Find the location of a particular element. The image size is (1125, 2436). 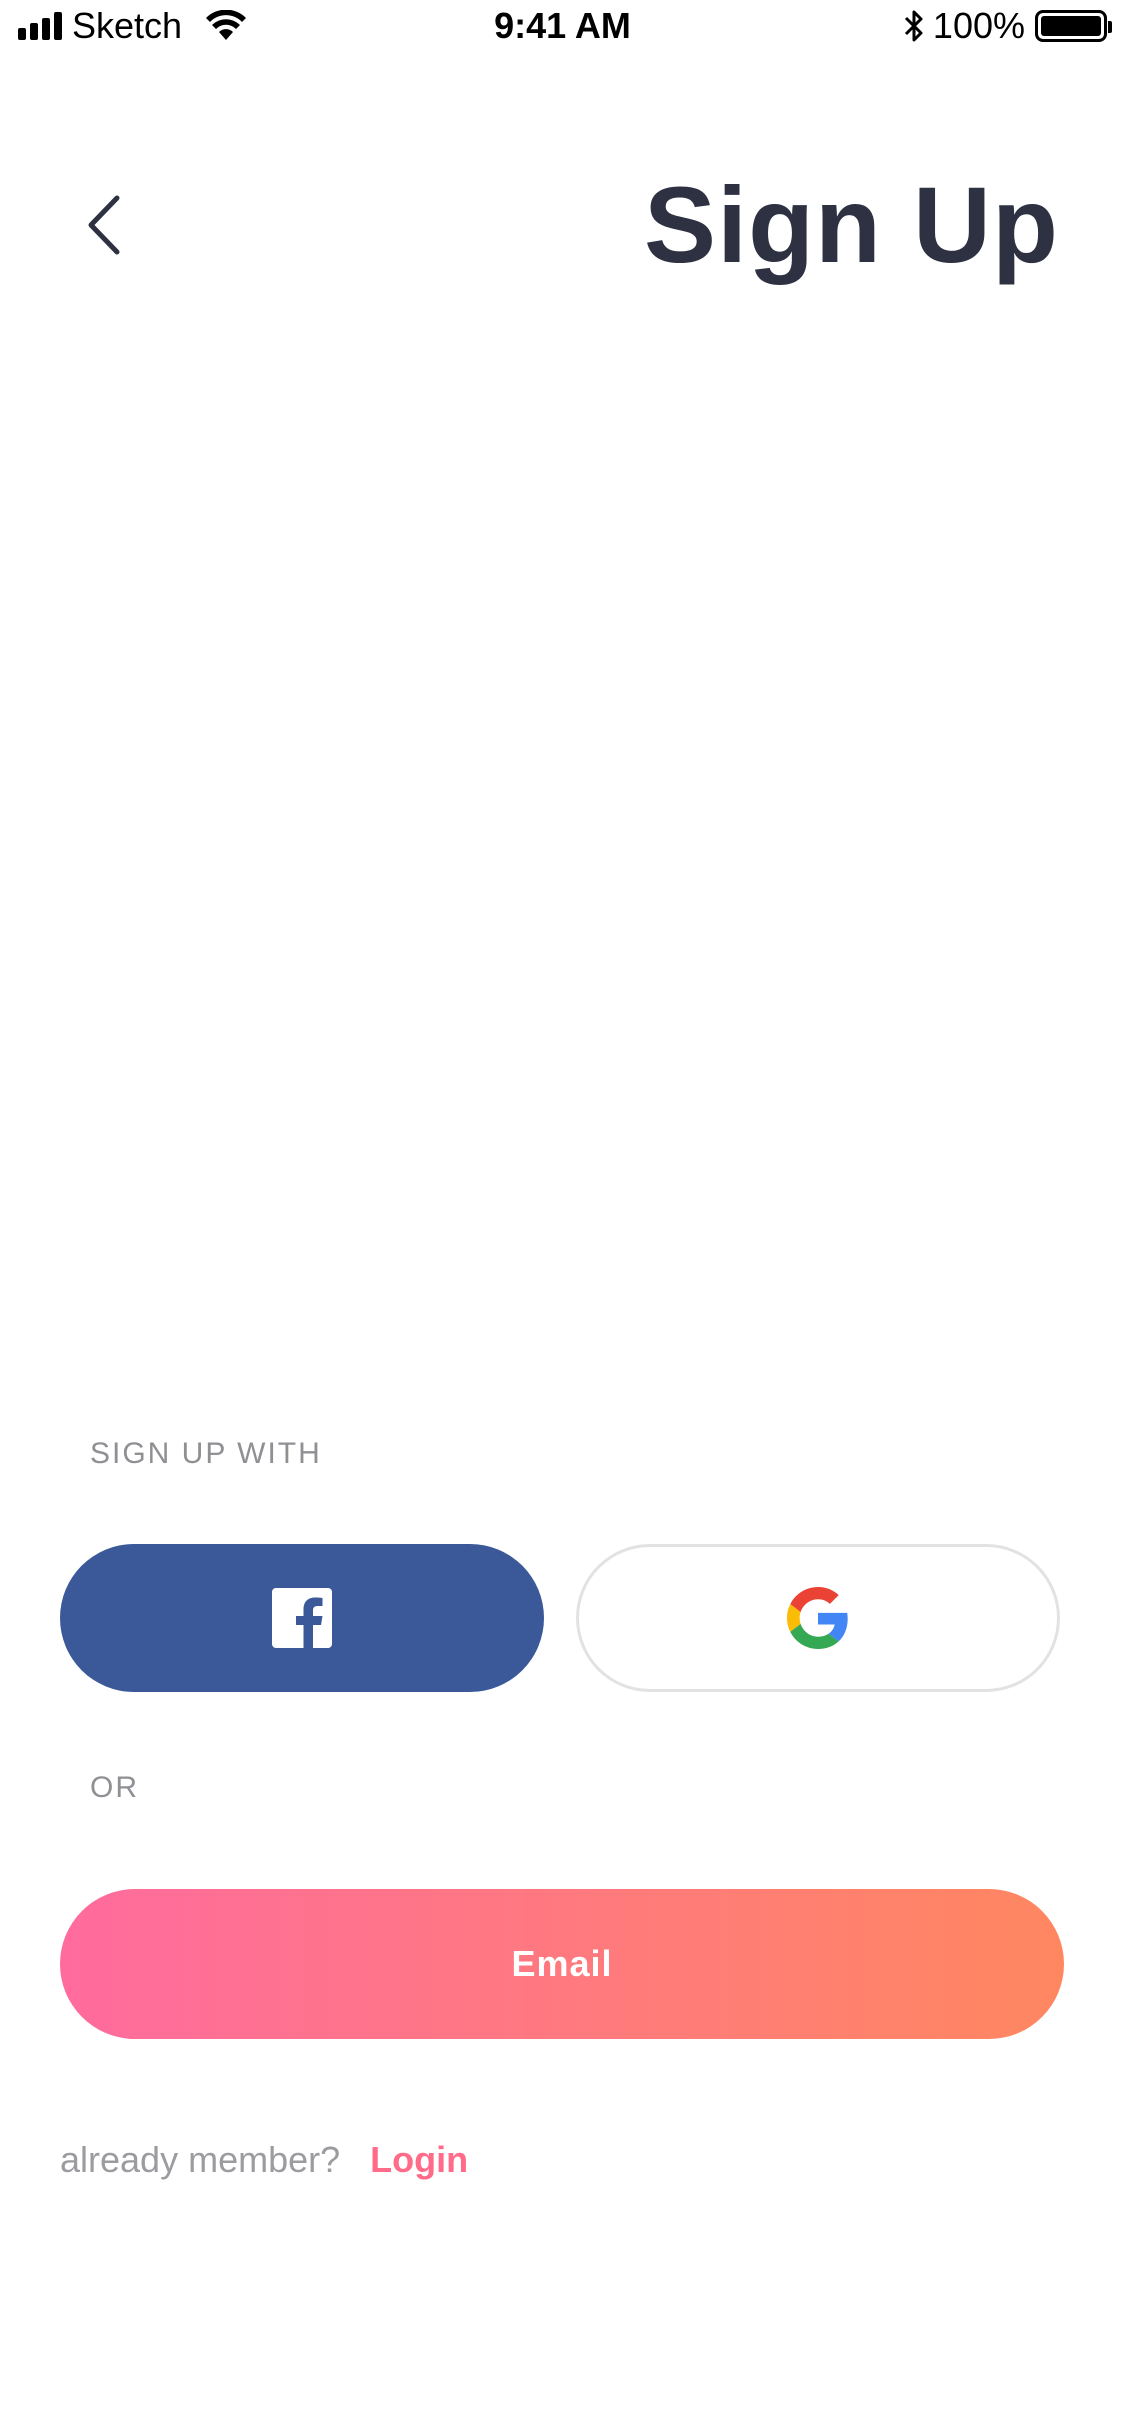

battery-cap is located at coordinates (1110, 27).